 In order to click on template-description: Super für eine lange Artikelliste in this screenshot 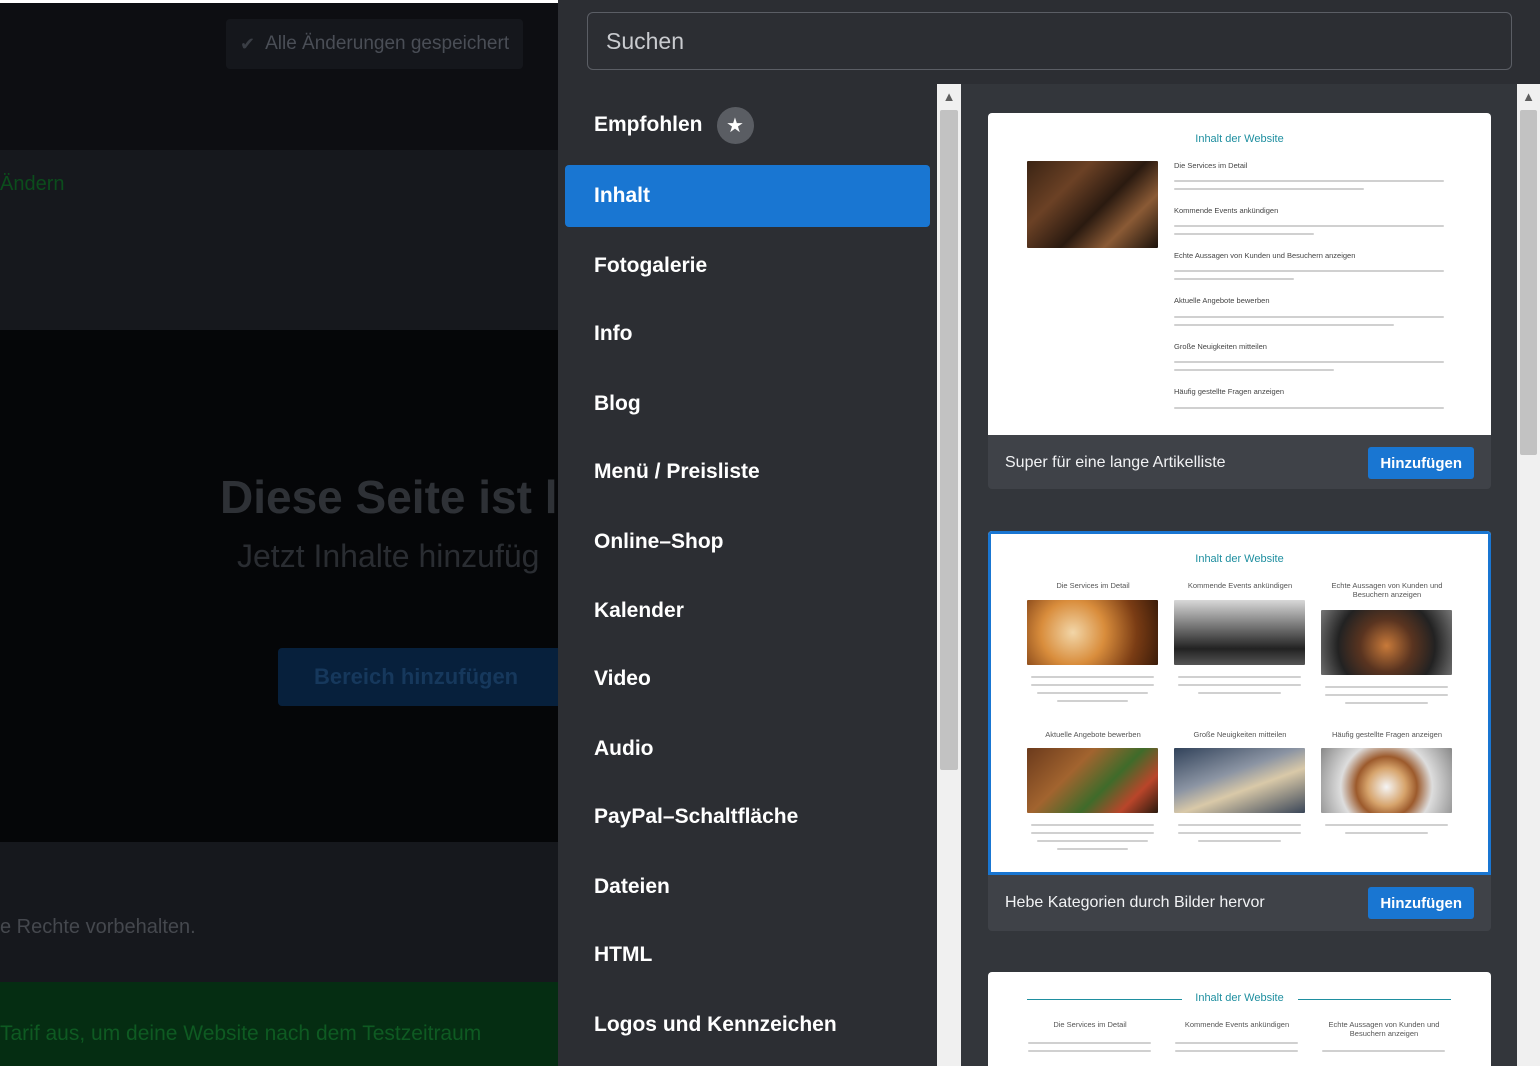, I will do `click(1115, 462)`.